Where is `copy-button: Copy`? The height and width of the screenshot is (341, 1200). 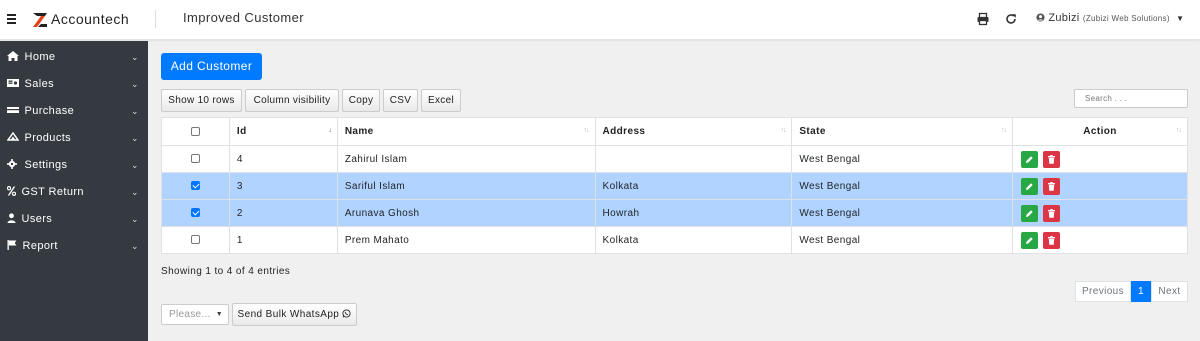
copy-button: Copy is located at coordinates (361, 100).